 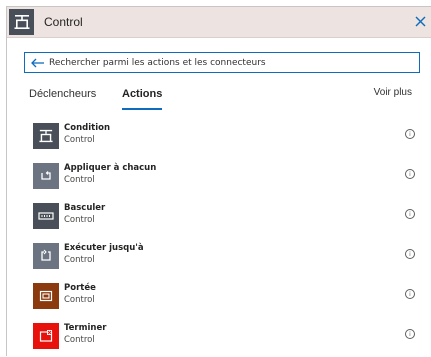 I want to click on tab-active-indicator, so click(x=142, y=109).